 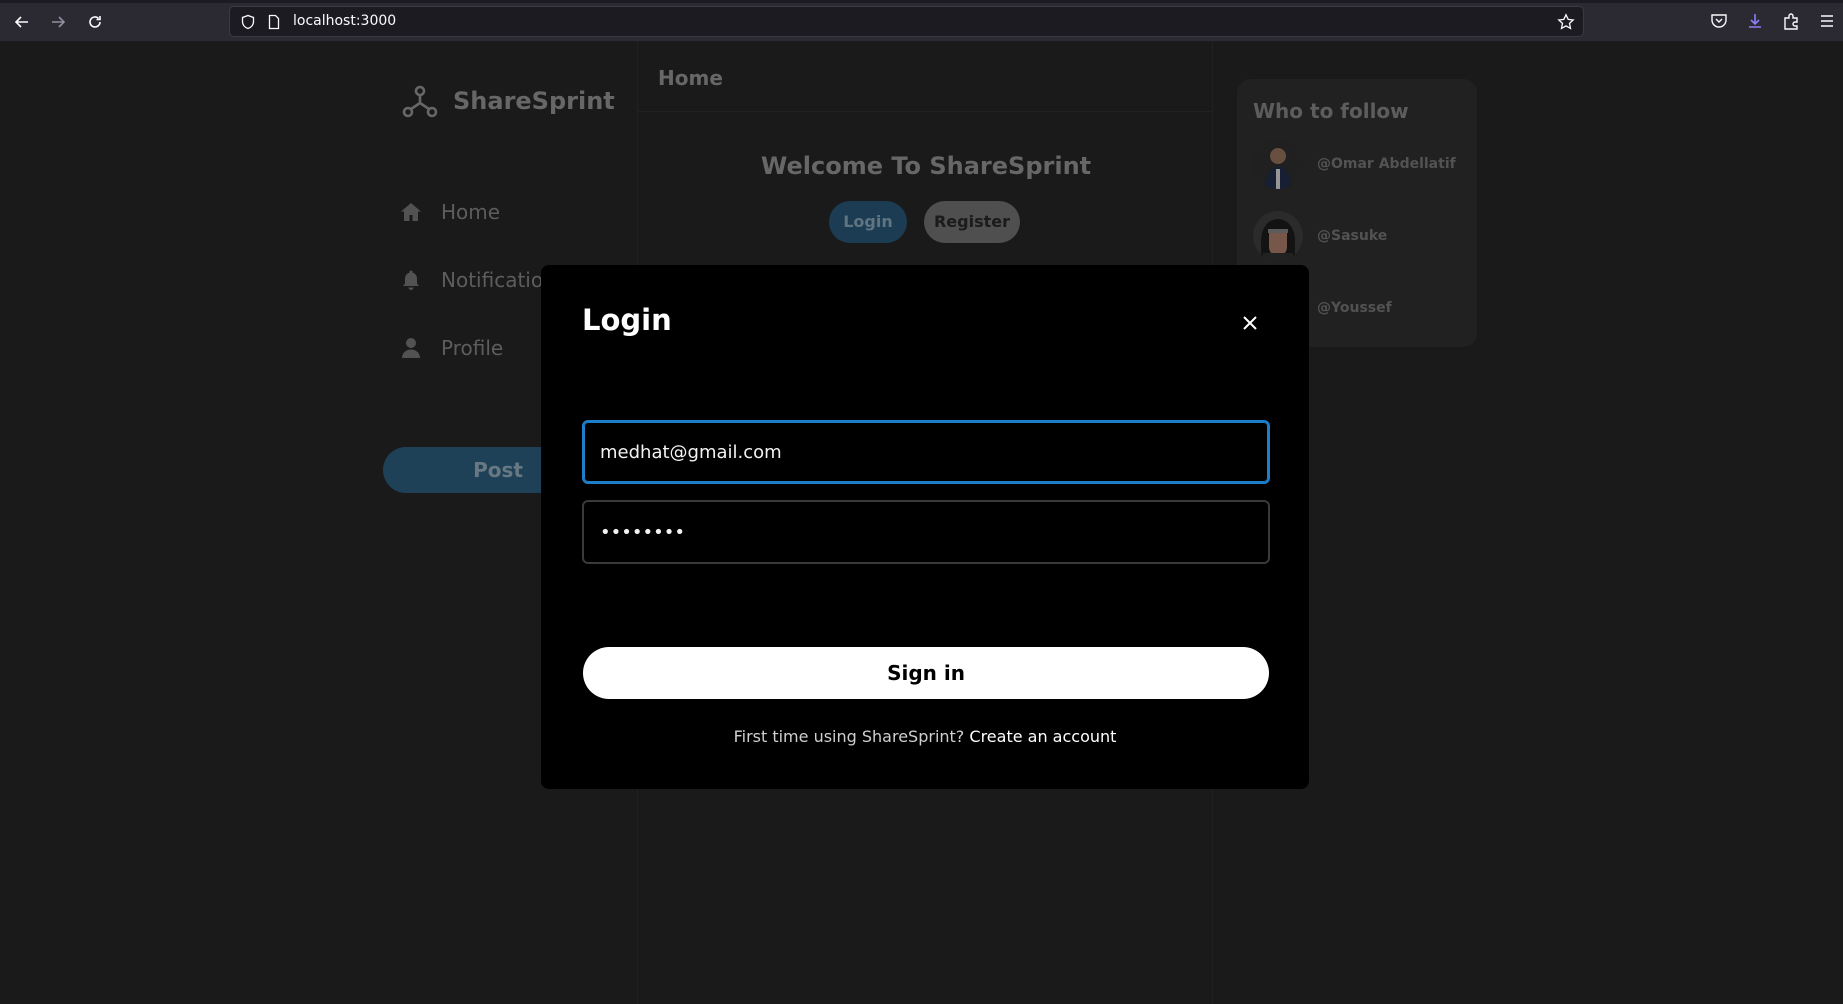 What do you see at coordinates (1791, 21) in the screenshot?
I see `extensions-icon` at bounding box center [1791, 21].